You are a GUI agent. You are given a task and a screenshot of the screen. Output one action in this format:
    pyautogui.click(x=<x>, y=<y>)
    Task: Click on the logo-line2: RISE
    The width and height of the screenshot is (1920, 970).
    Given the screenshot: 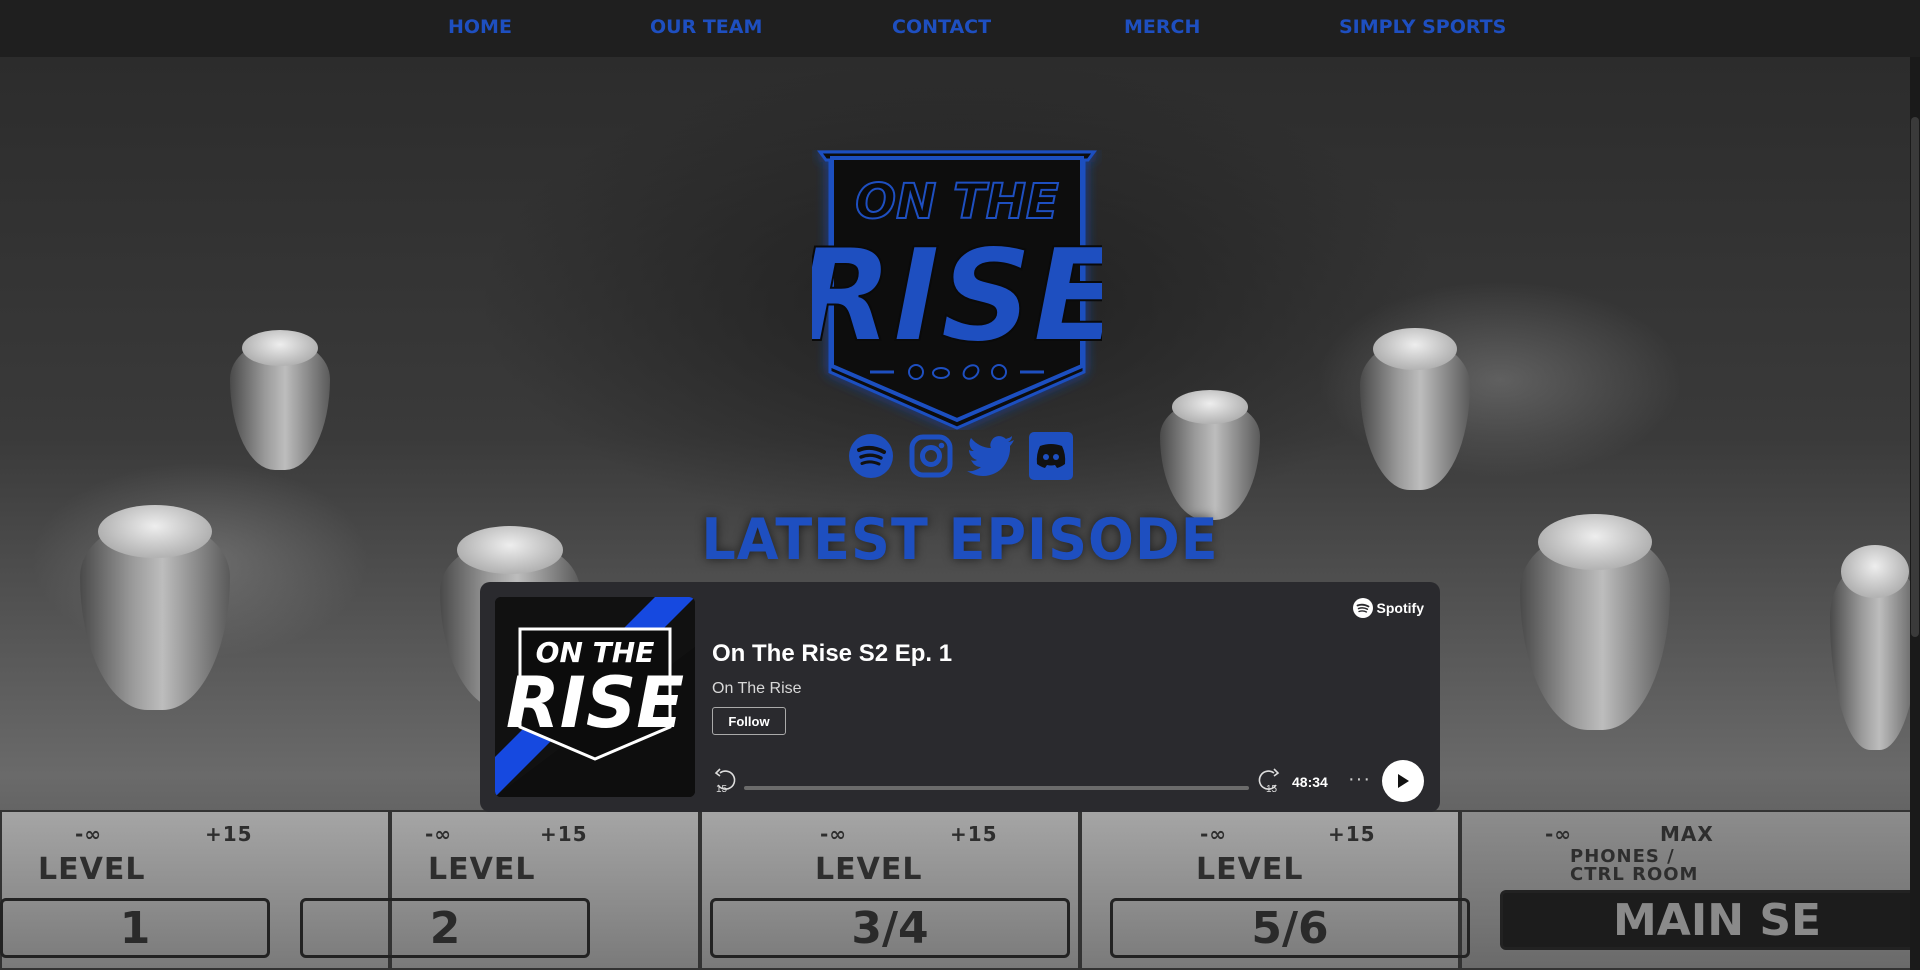 What is the action you would take?
    pyautogui.click(x=957, y=296)
    